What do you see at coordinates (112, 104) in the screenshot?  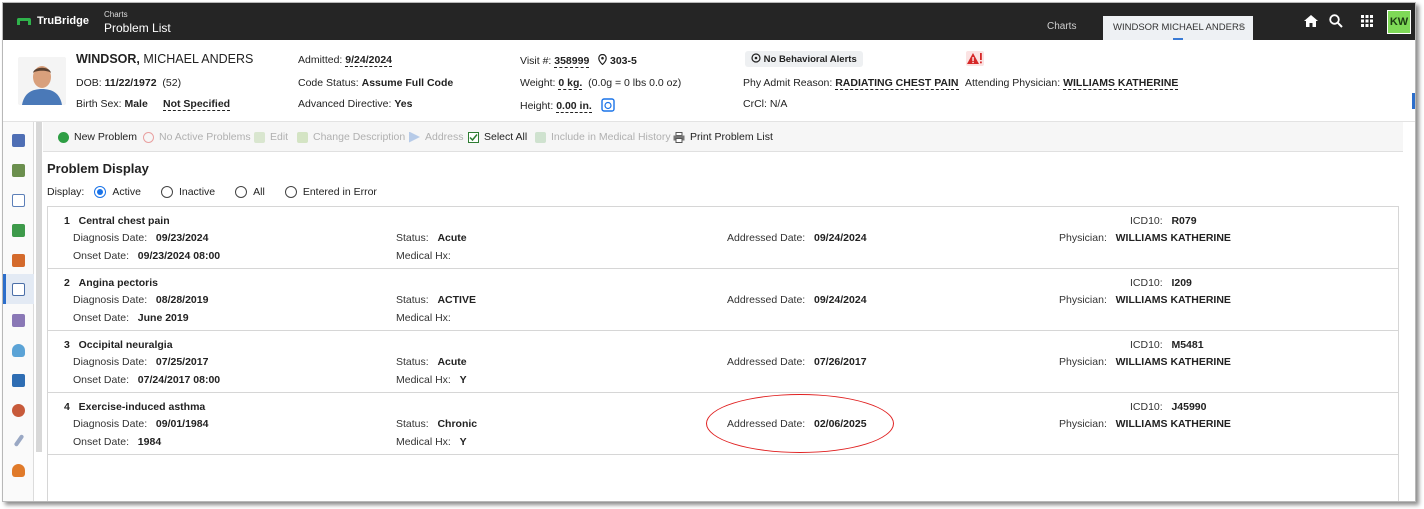 I see `birth-sex-field: Birth Sex: Male` at bounding box center [112, 104].